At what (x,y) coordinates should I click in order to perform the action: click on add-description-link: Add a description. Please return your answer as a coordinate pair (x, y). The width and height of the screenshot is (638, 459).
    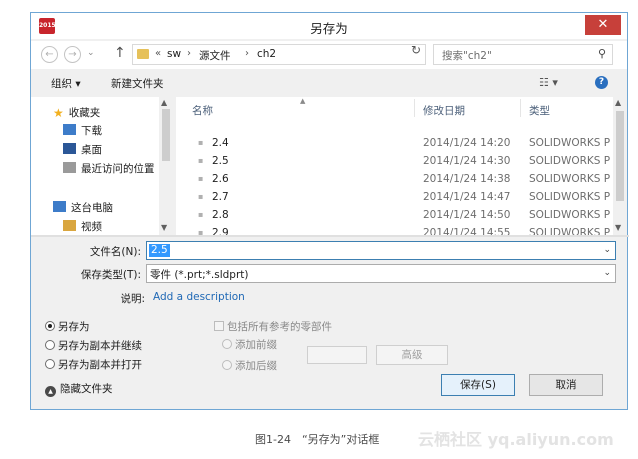
    Looking at the image, I should click on (199, 297).